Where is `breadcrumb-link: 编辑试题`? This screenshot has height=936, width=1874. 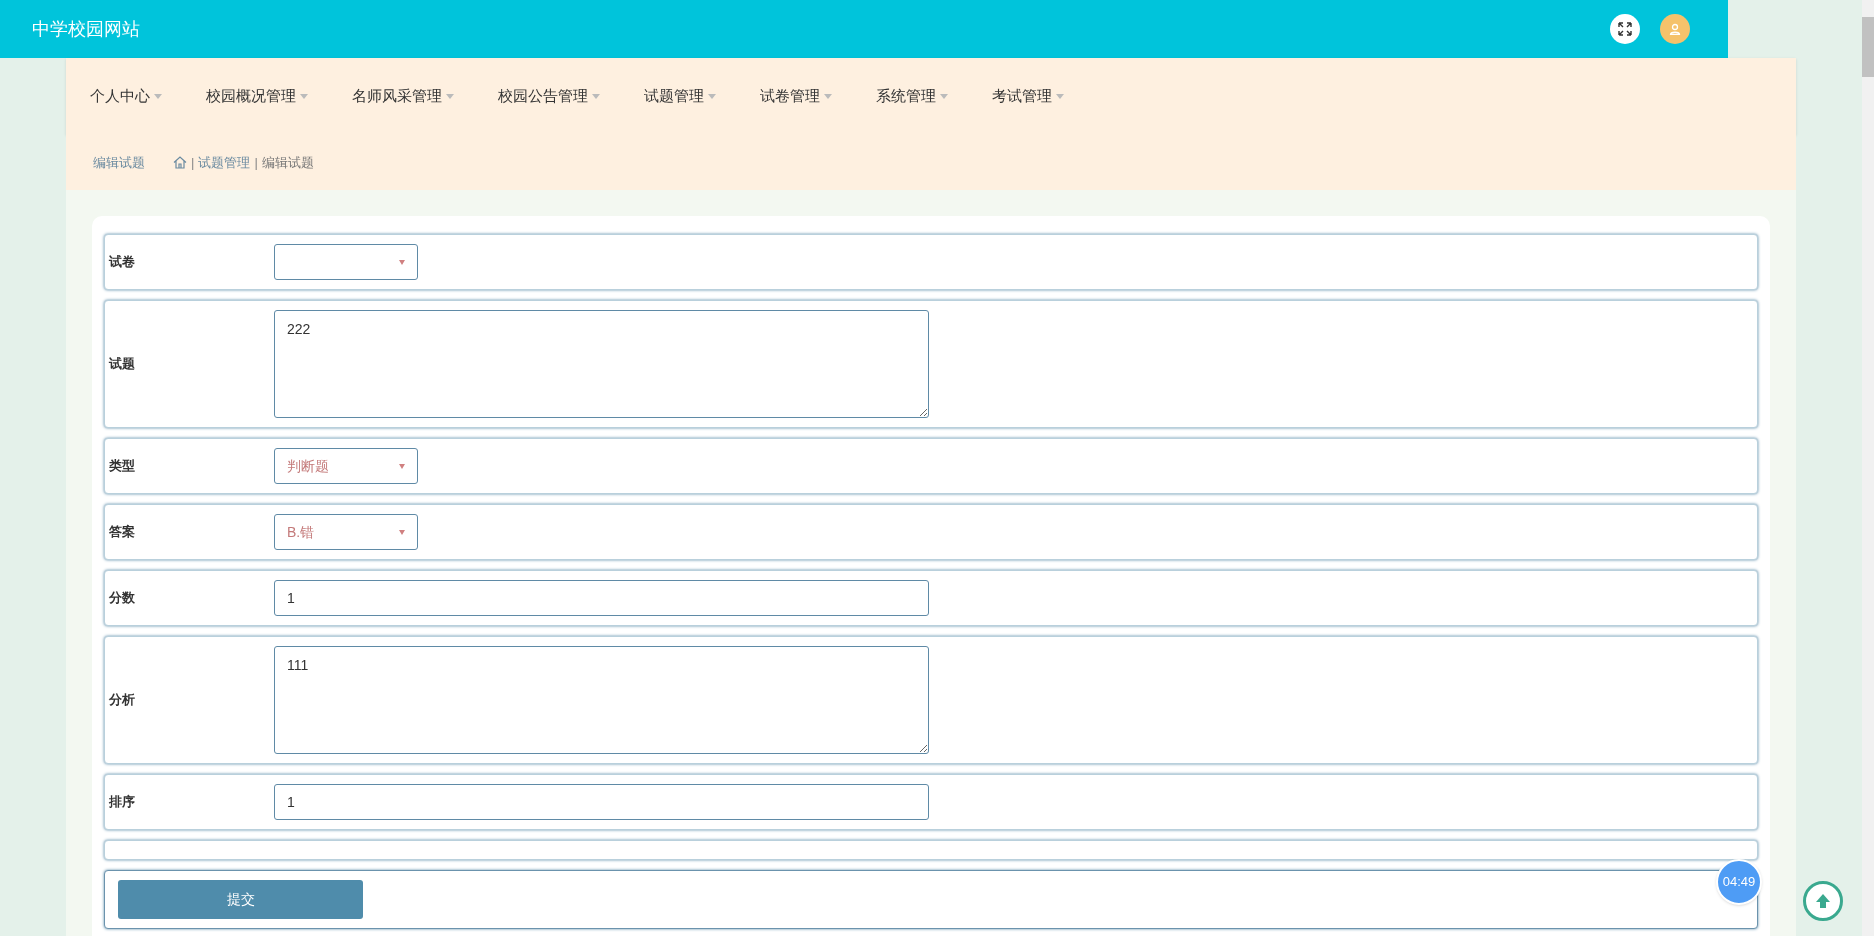 breadcrumb-link: 编辑试题 is located at coordinates (287, 162).